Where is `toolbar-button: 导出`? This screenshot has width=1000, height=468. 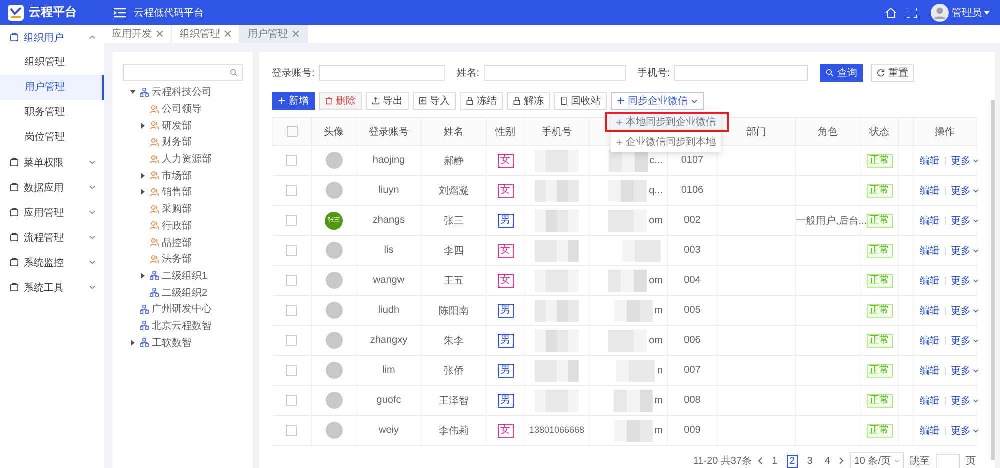
toolbar-button: 导出 is located at coordinates (387, 101).